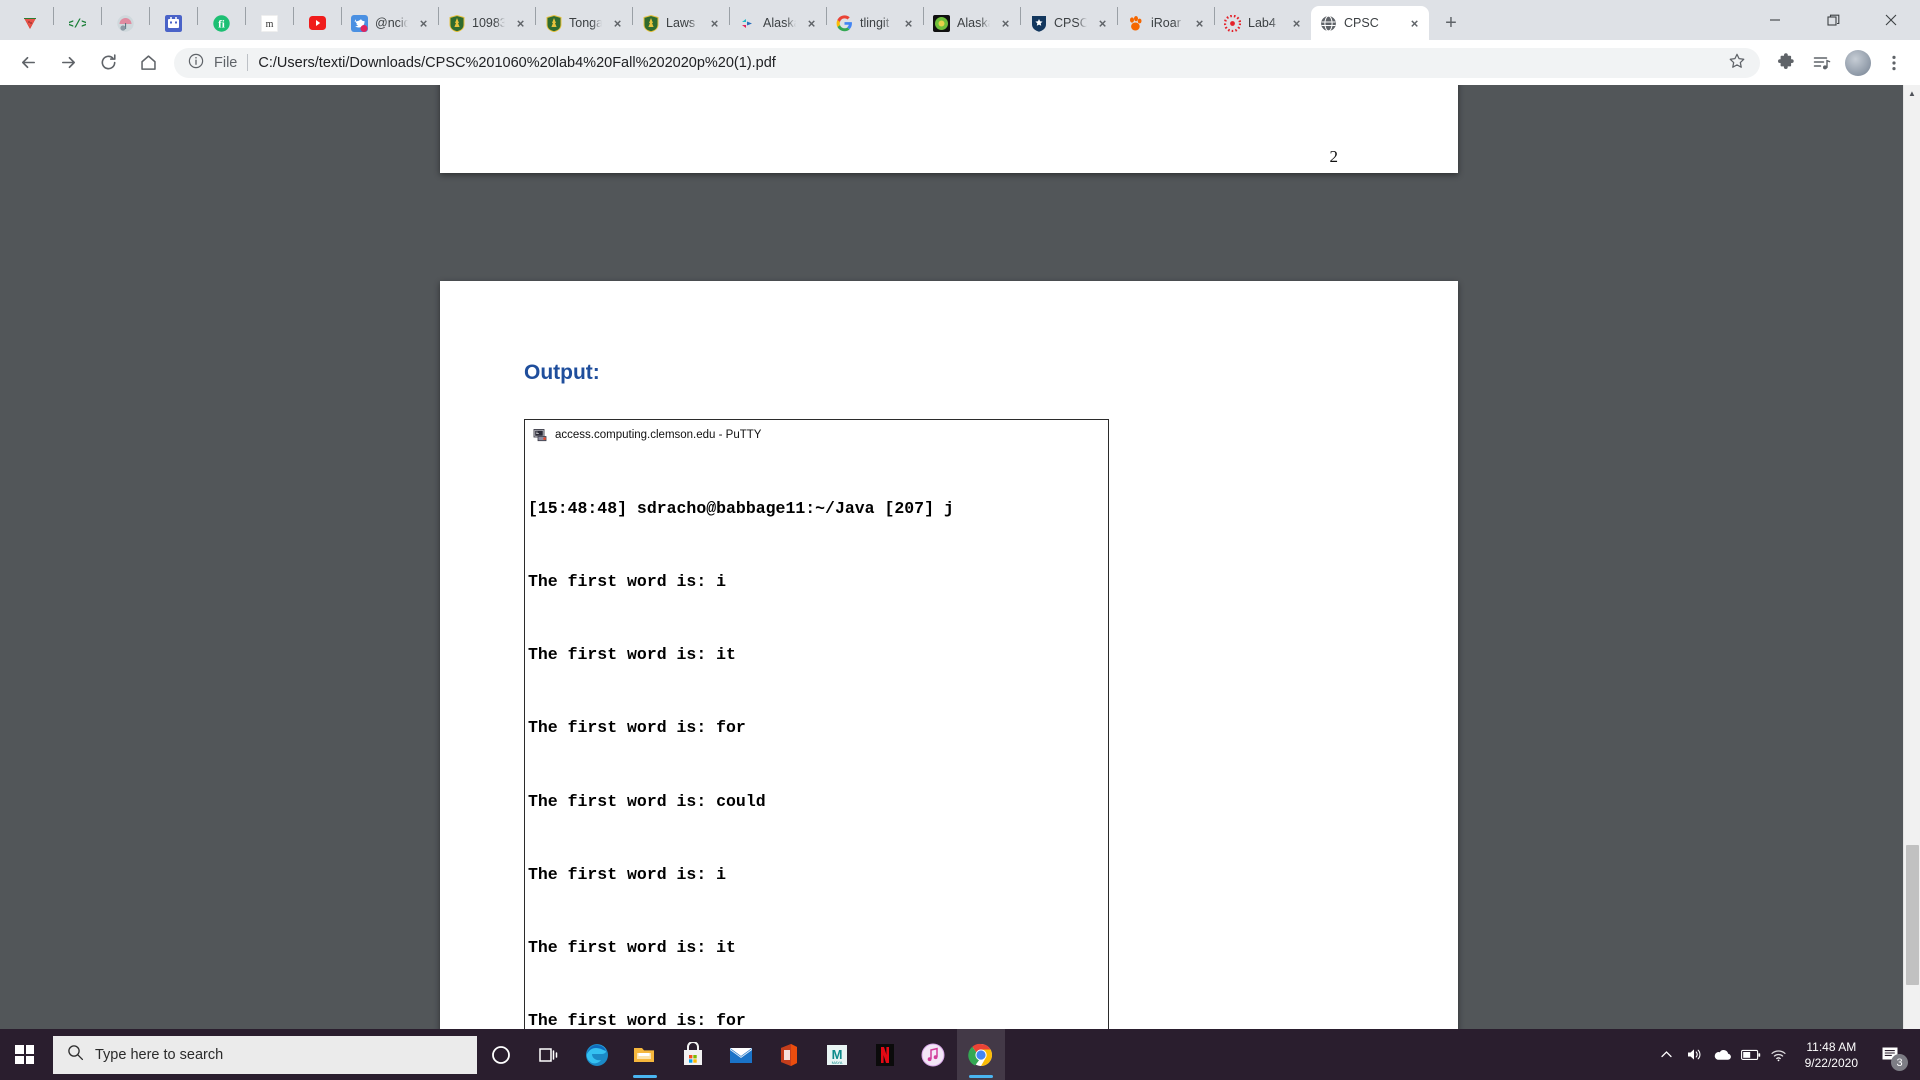 Image resolution: width=1920 pixels, height=1080 pixels. What do you see at coordinates (933, 1054) in the screenshot?
I see `taskbar-app-itunes` at bounding box center [933, 1054].